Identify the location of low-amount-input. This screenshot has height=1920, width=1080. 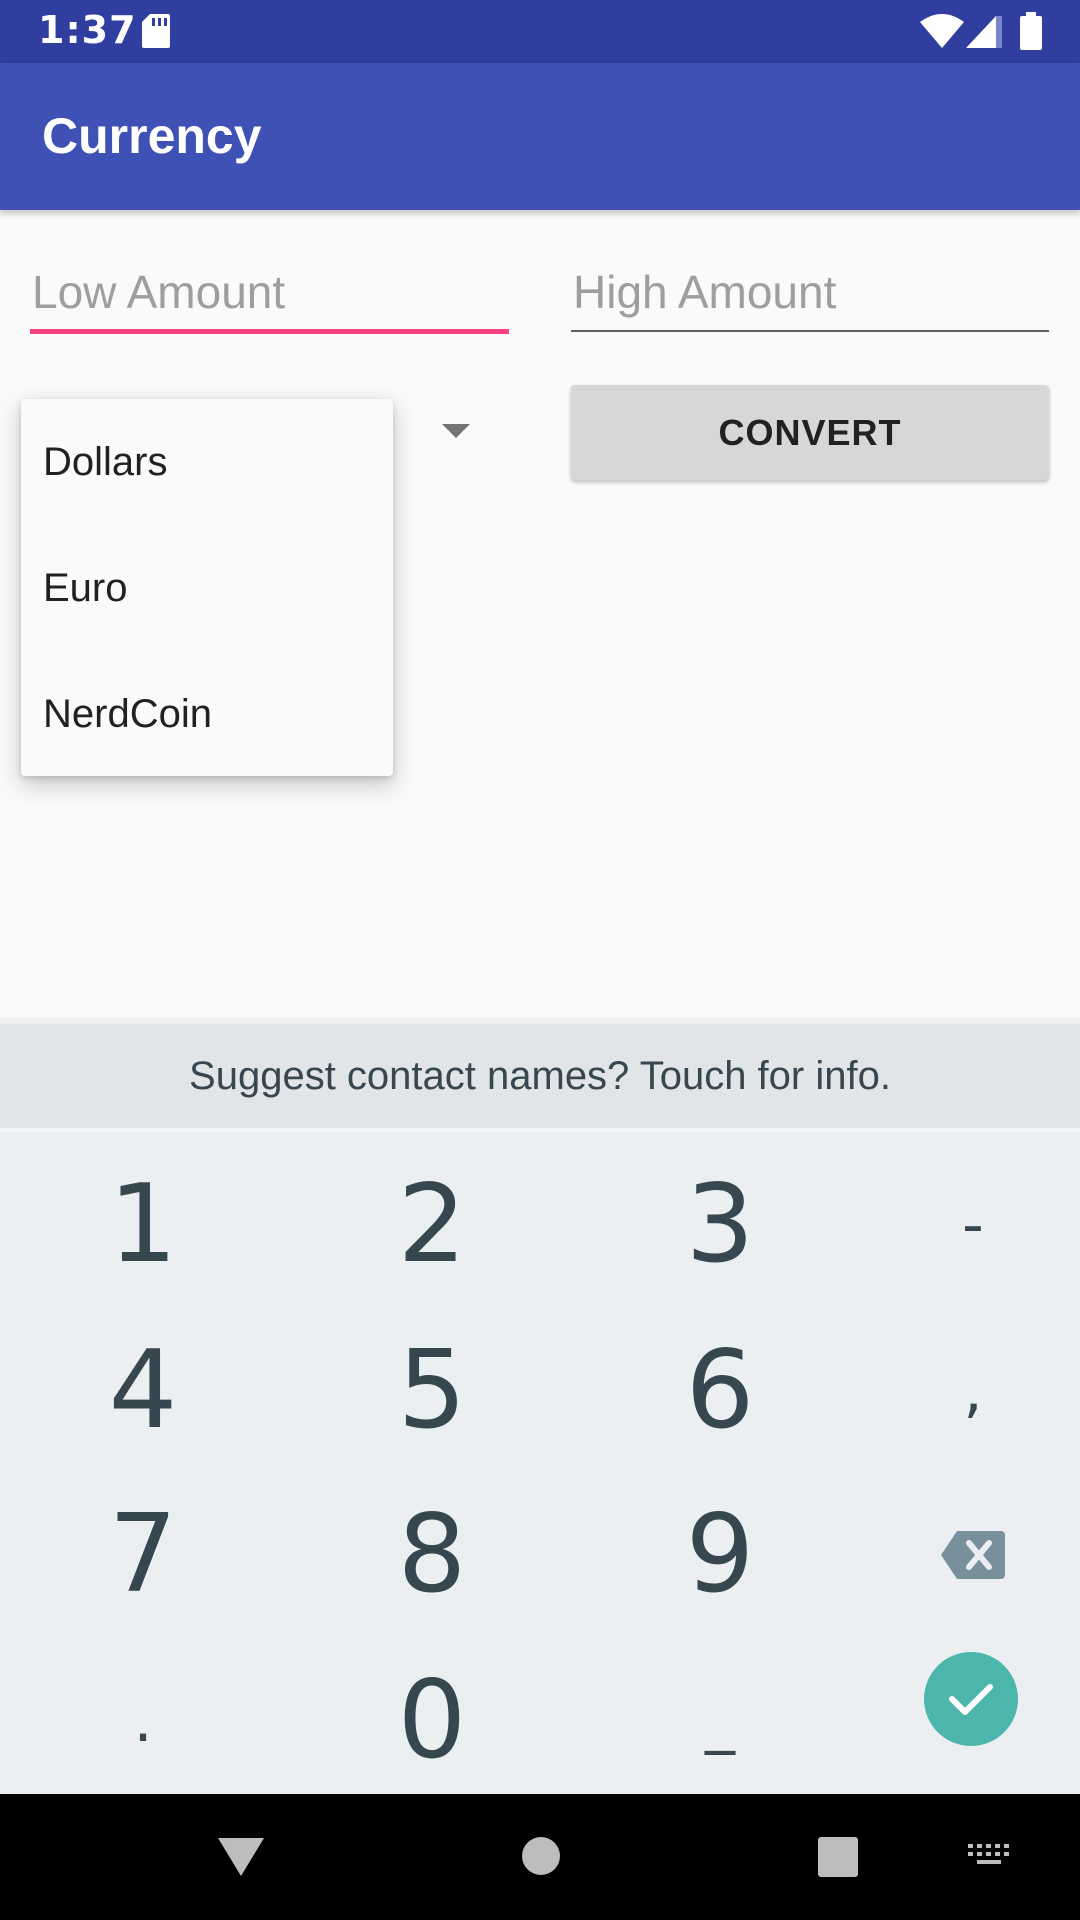
(269, 292).